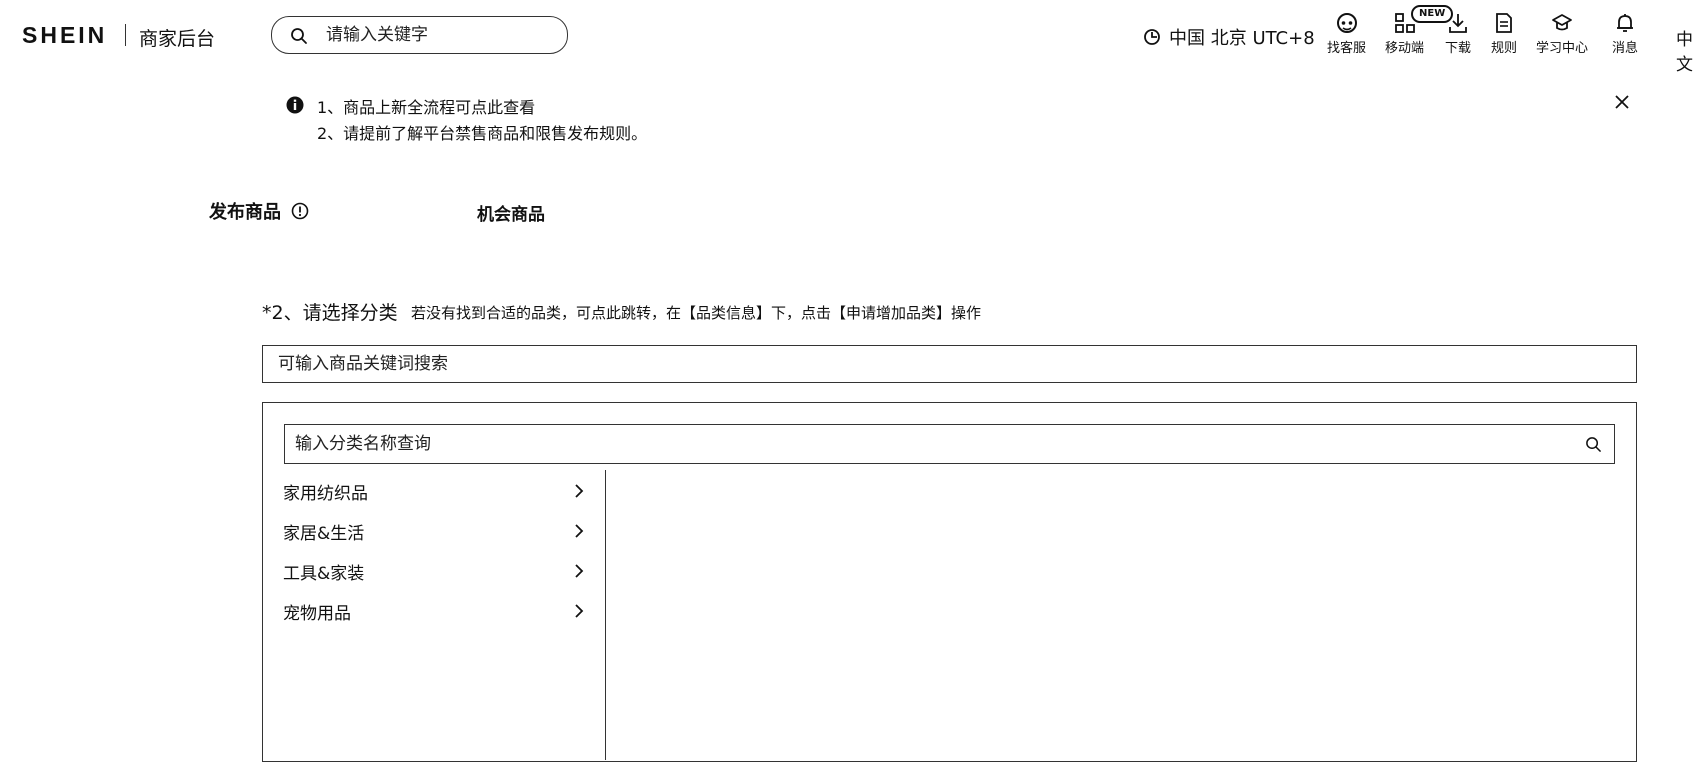 This screenshot has height=762, width=1702. Describe the element at coordinates (245, 212) in the screenshot. I see `tab-publish-label: 发布商品` at that location.